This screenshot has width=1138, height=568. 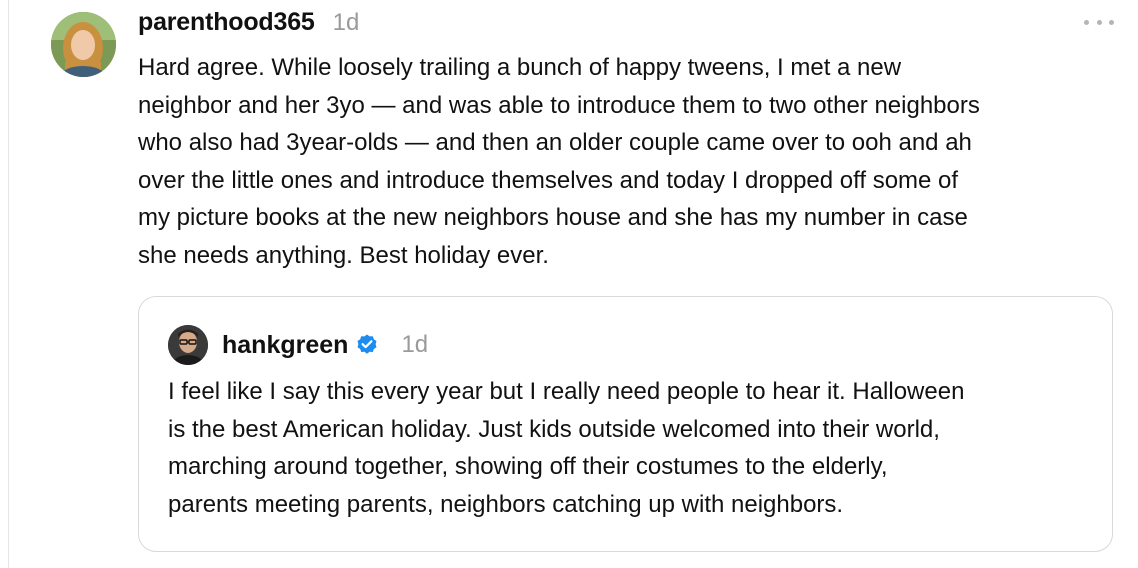 I want to click on verified-badge-icon, so click(x=367, y=345).